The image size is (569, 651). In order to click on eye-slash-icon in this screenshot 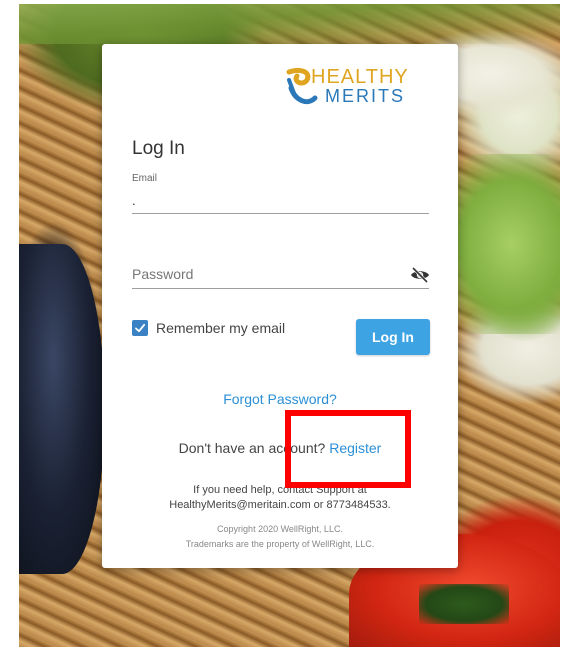, I will do `click(420, 275)`.